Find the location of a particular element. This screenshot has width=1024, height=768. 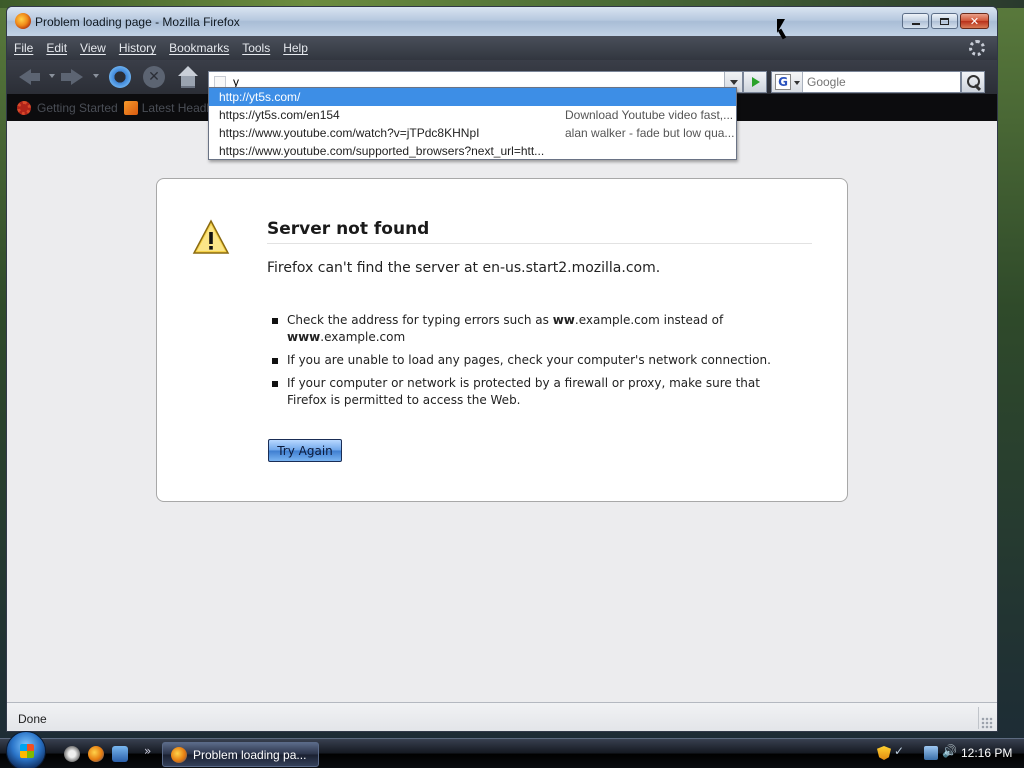

menu-help: Help is located at coordinates (295, 48).